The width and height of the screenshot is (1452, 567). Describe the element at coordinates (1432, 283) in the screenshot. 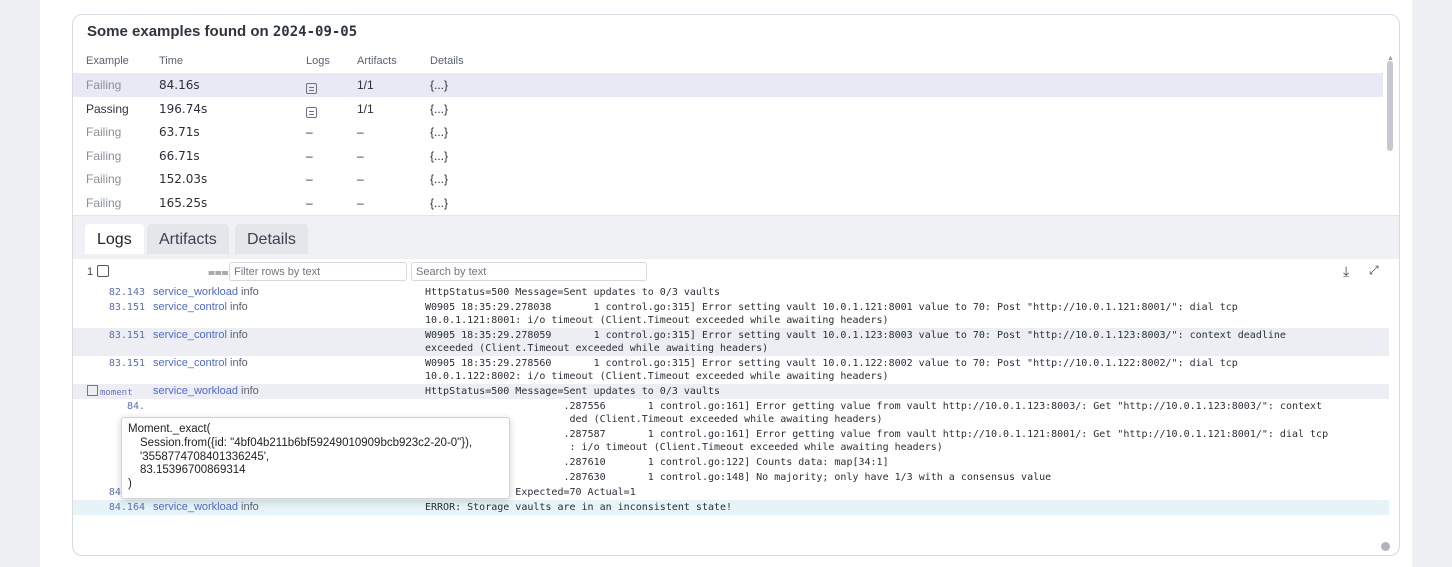

I see `right-gutter` at that location.